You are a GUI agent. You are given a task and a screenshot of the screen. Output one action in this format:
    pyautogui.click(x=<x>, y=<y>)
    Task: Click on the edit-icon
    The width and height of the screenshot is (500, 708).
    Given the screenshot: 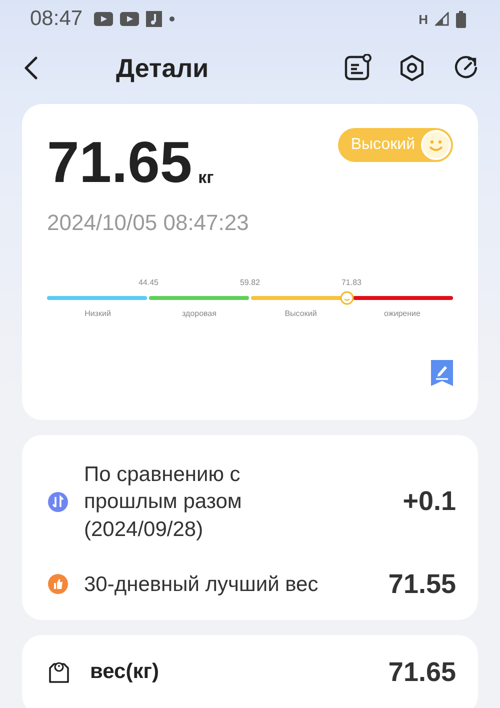 What is the action you would take?
    pyautogui.click(x=442, y=373)
    